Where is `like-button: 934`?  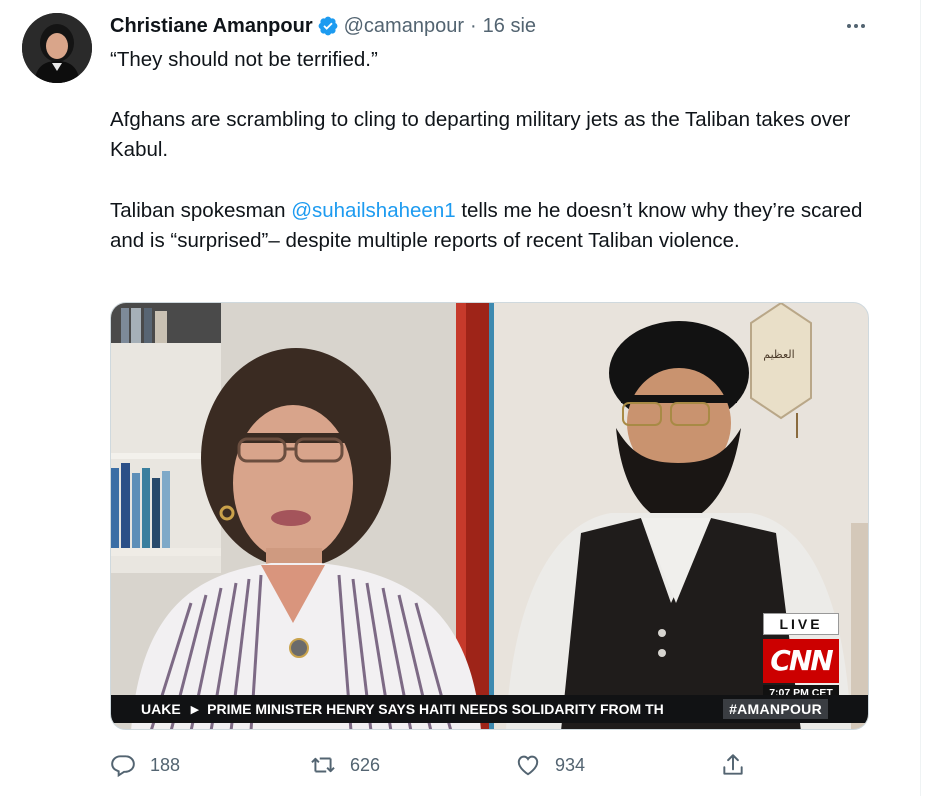 like-button: 934 is located at coordinates (550, 765).